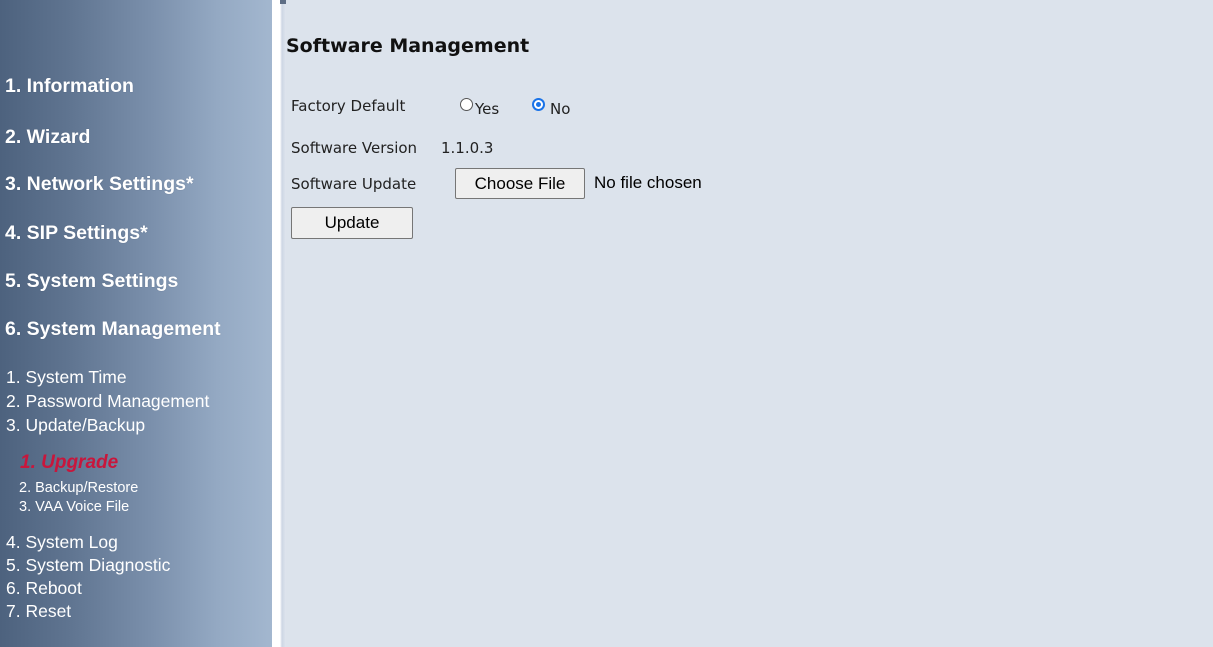  Describe the element at coordinates (88, 565) in the screenshot. I see `nav-system-diagnostic: 5. System Diagnostic` at that location.